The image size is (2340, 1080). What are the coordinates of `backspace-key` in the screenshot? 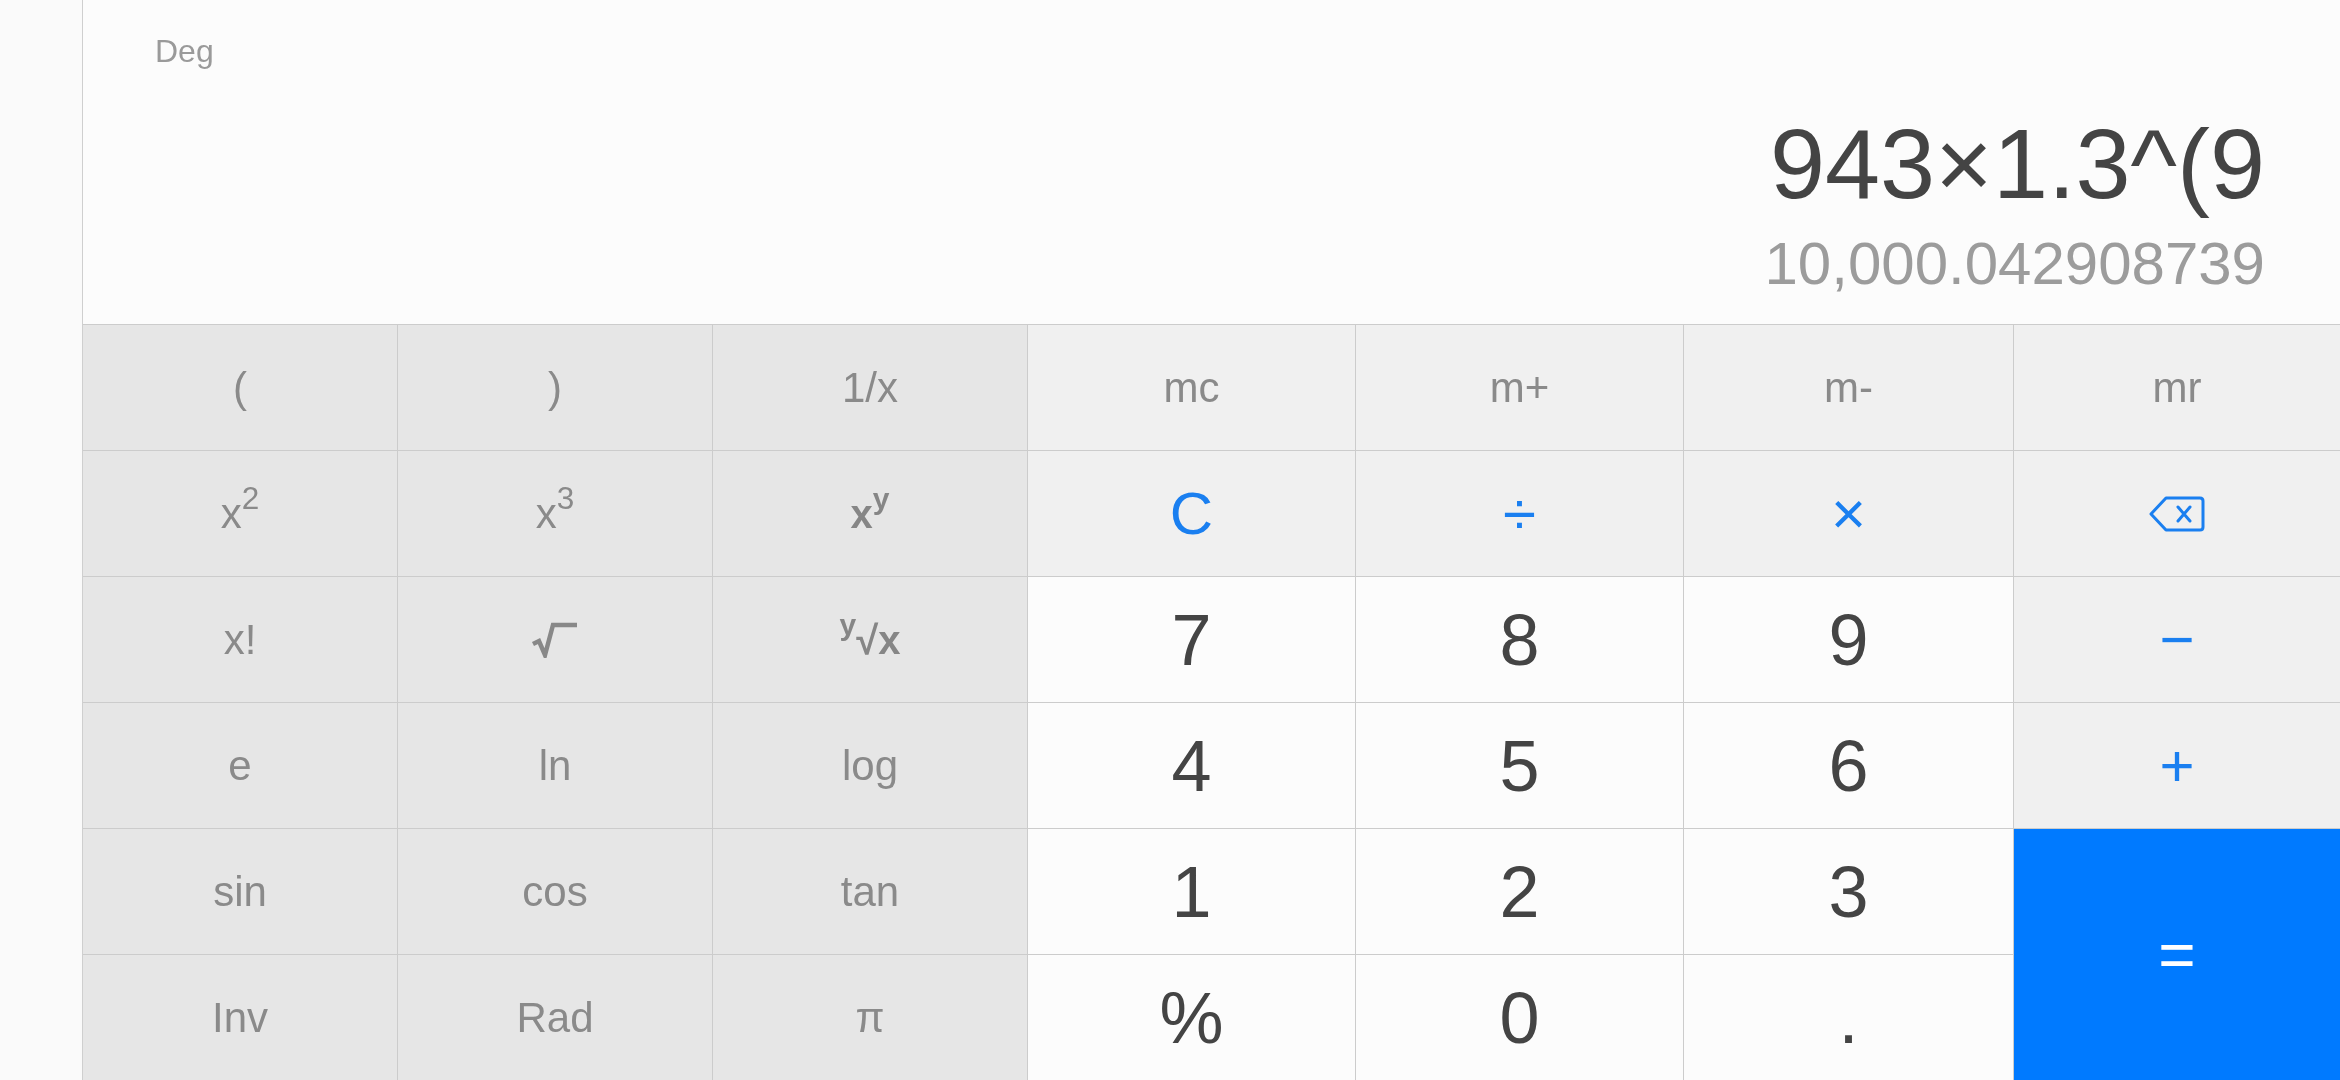 It's located at (2177, 513).